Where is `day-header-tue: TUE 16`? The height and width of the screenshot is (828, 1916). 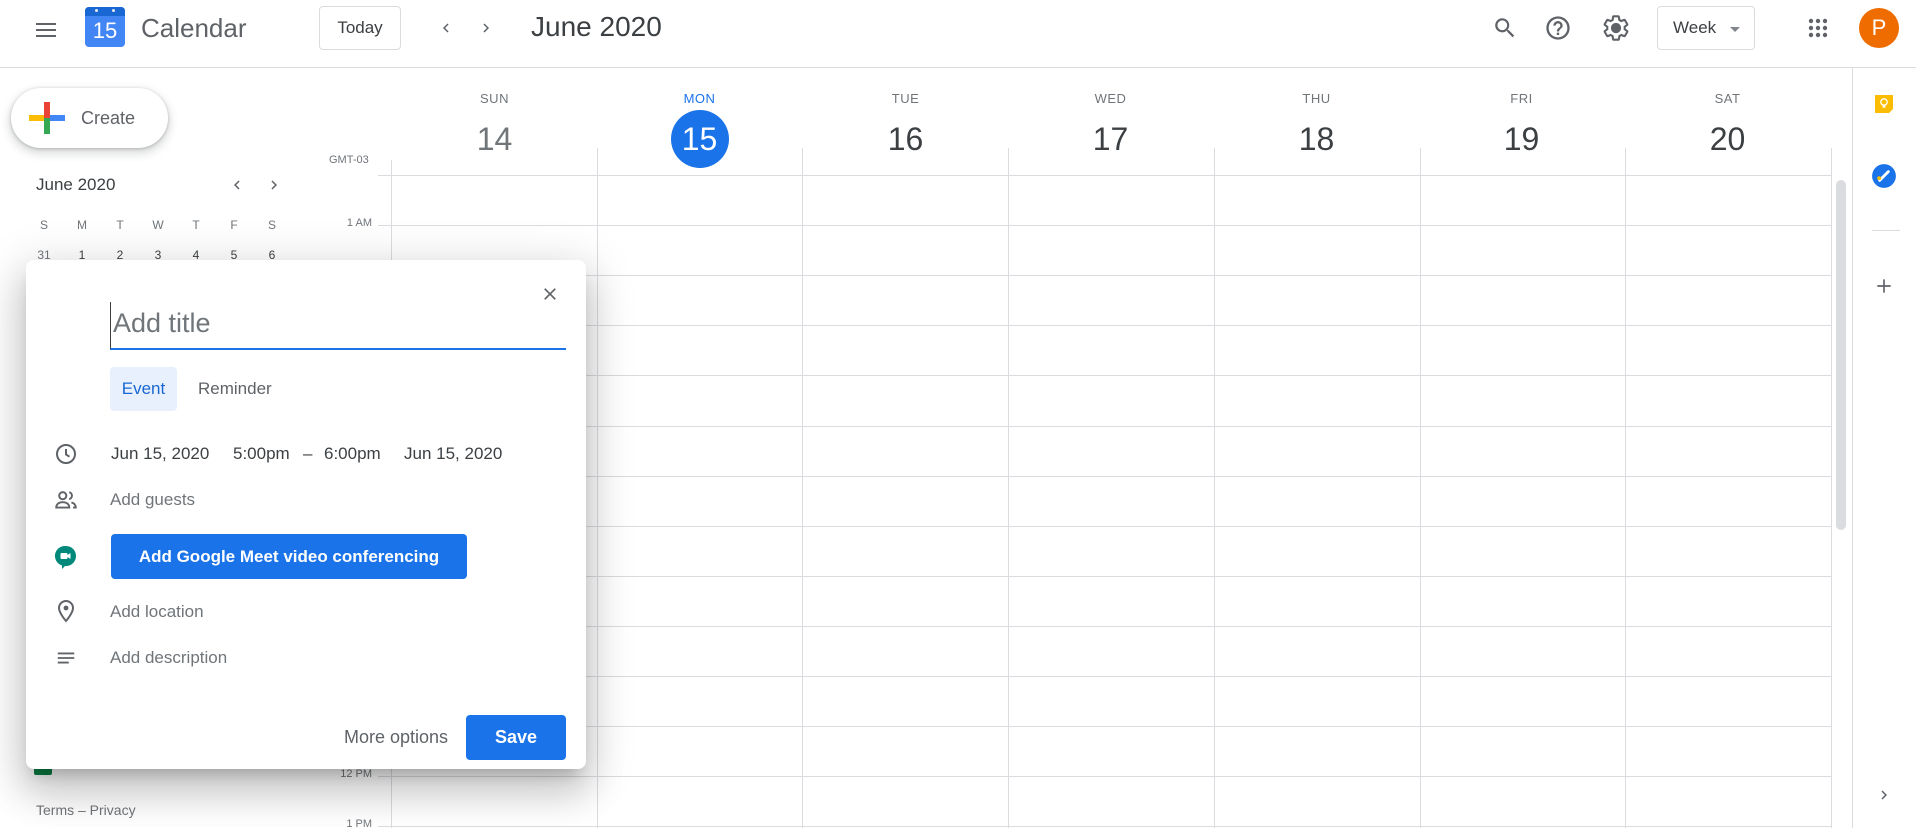 day-header-tue: TUE 16 is located at coordinates (905, 119).